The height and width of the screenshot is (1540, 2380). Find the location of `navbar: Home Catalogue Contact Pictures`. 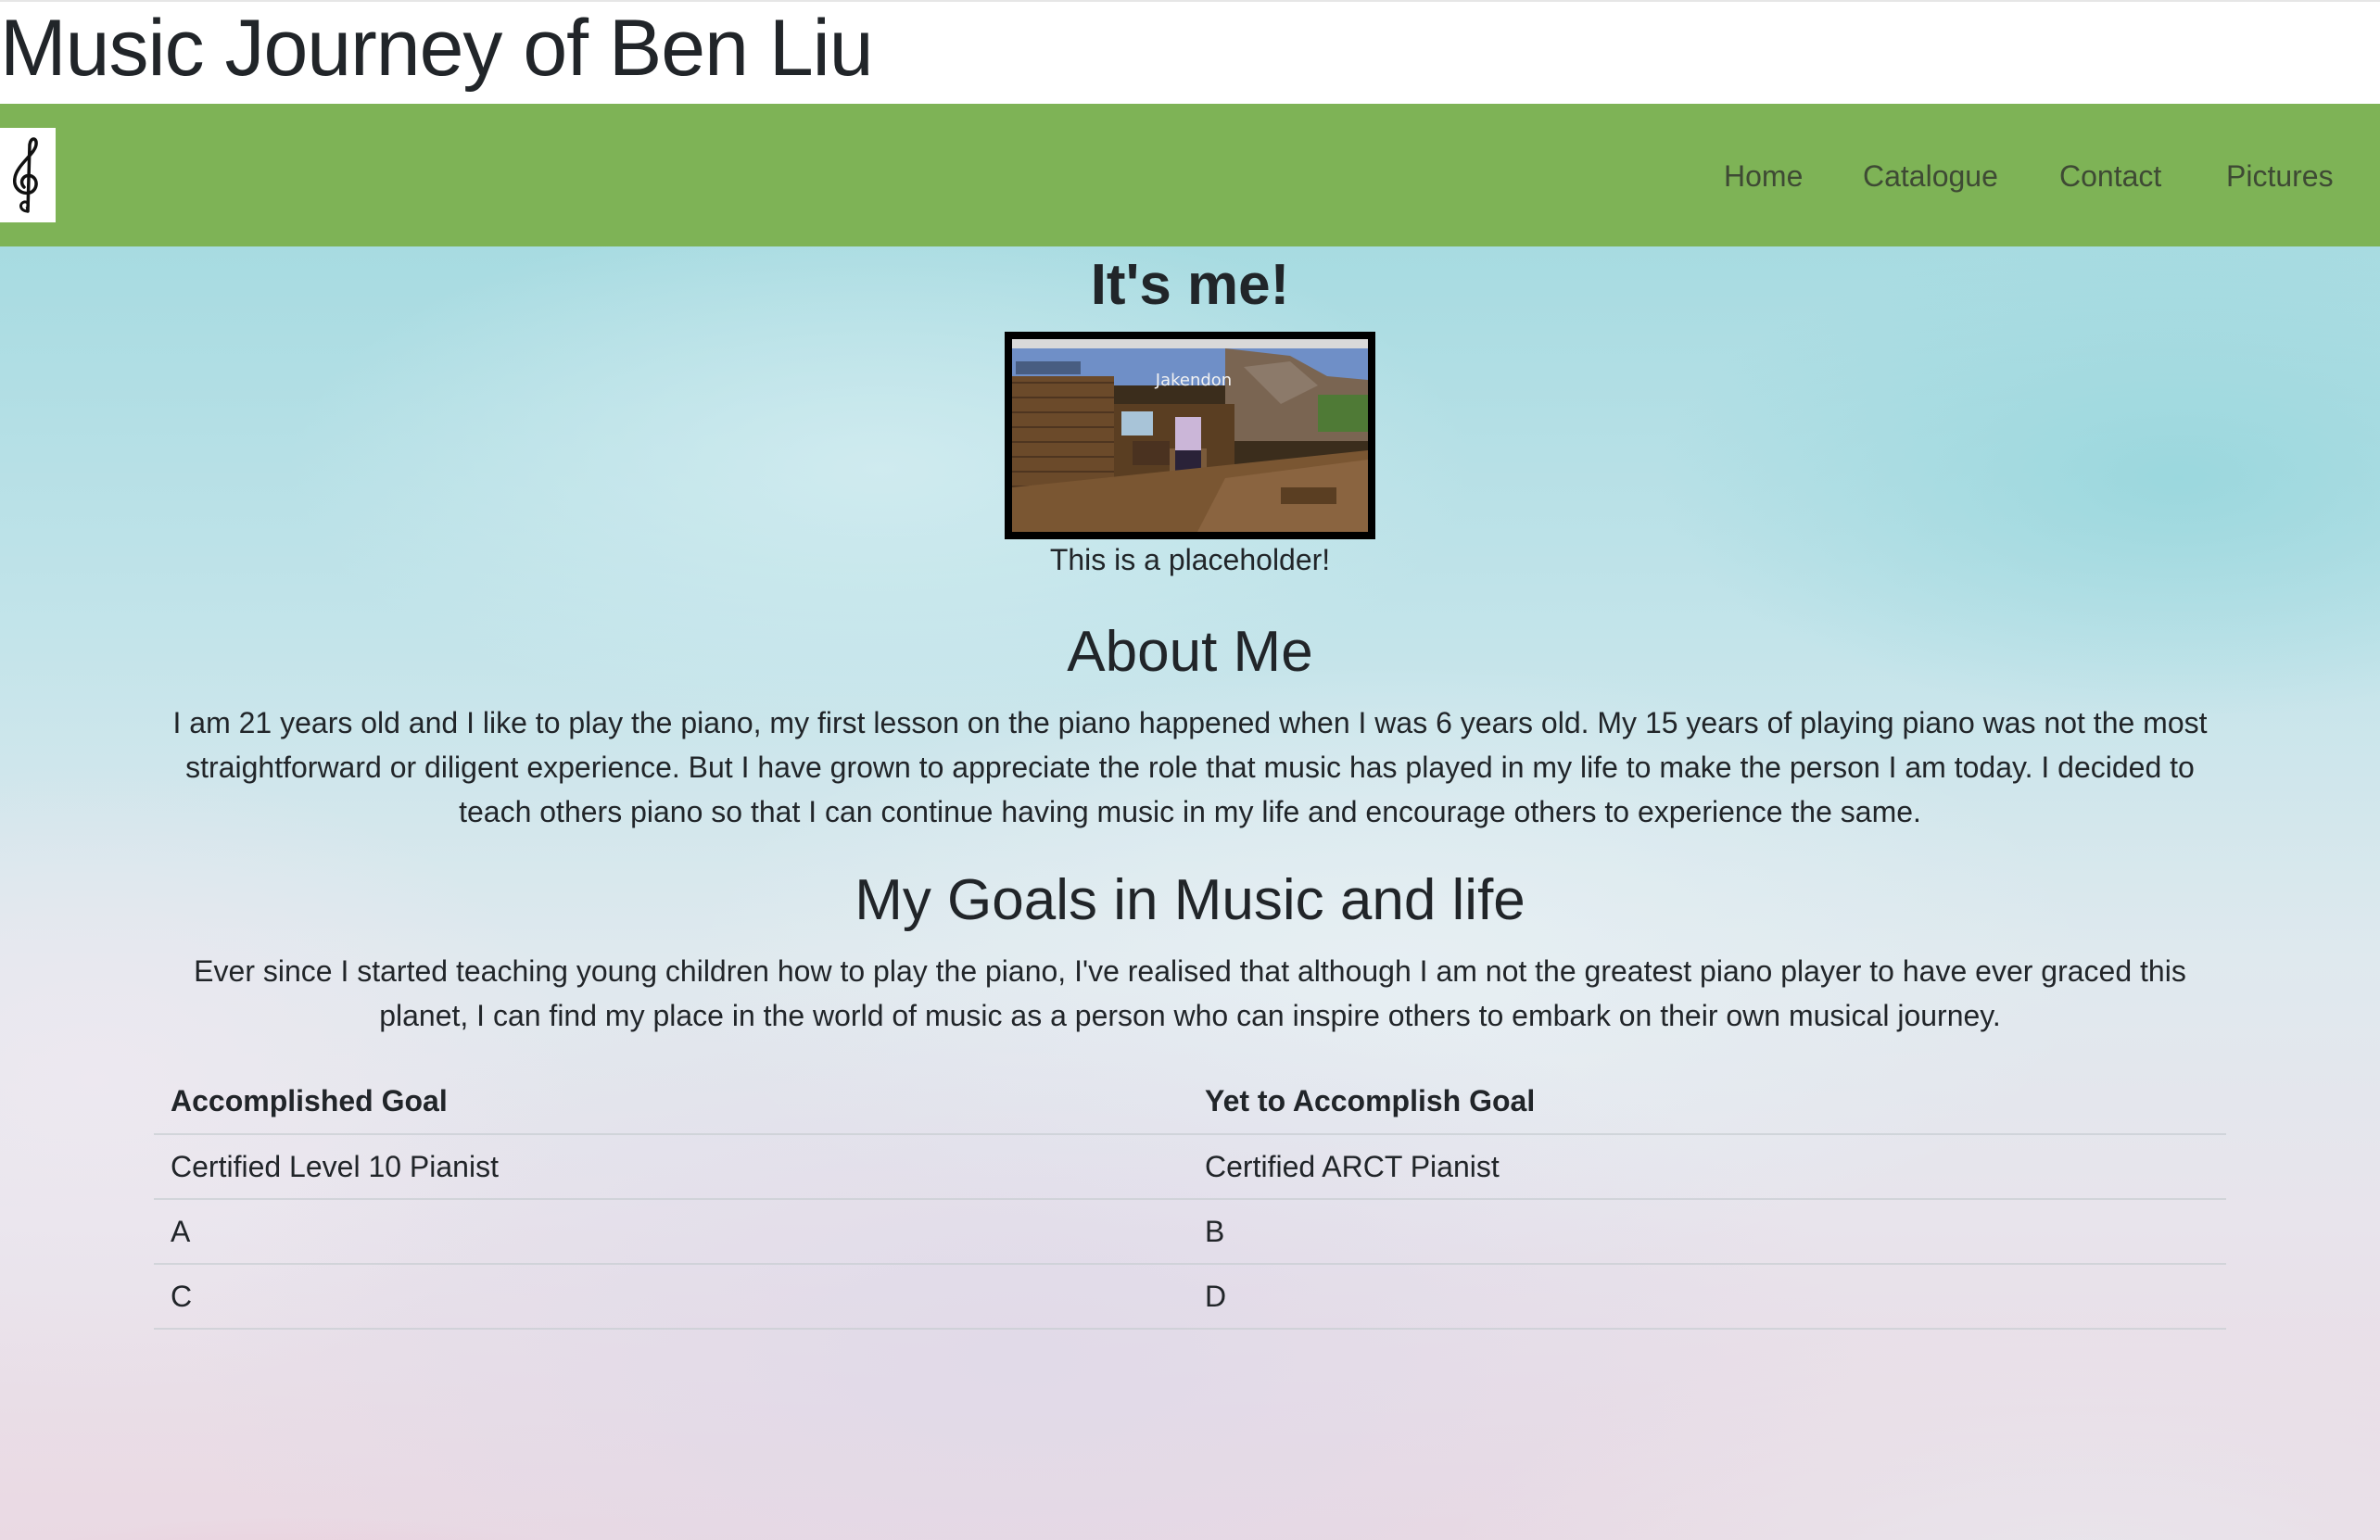

navbar: Home Catalogue Contact Pictures is located at coordinates (1190, 175).